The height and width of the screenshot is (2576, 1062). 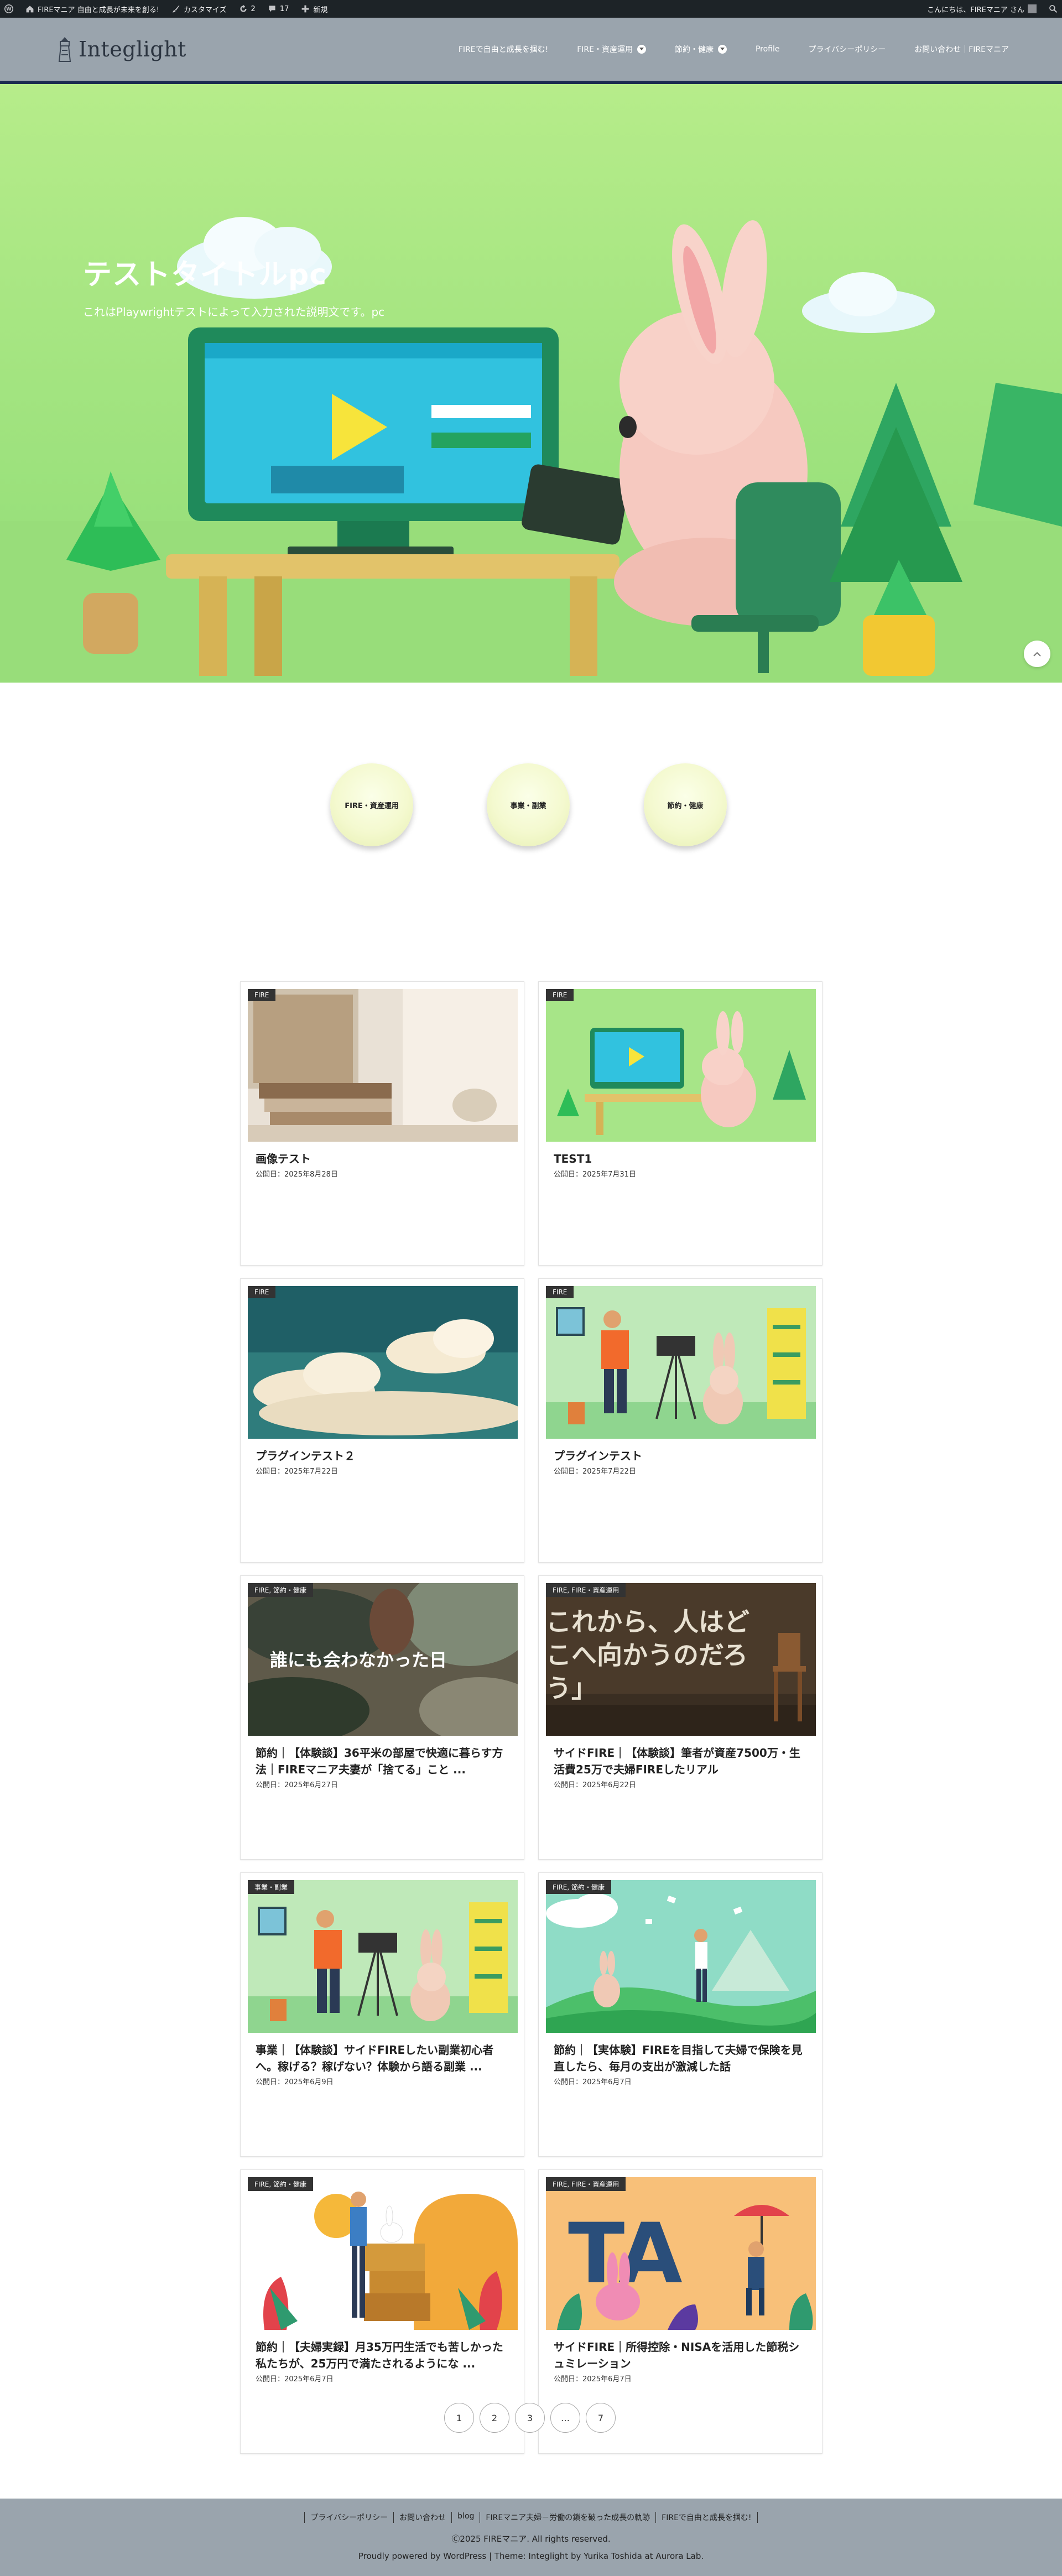 I want to click on post-title: プラグインテスト, so click(x=681, y=1456).